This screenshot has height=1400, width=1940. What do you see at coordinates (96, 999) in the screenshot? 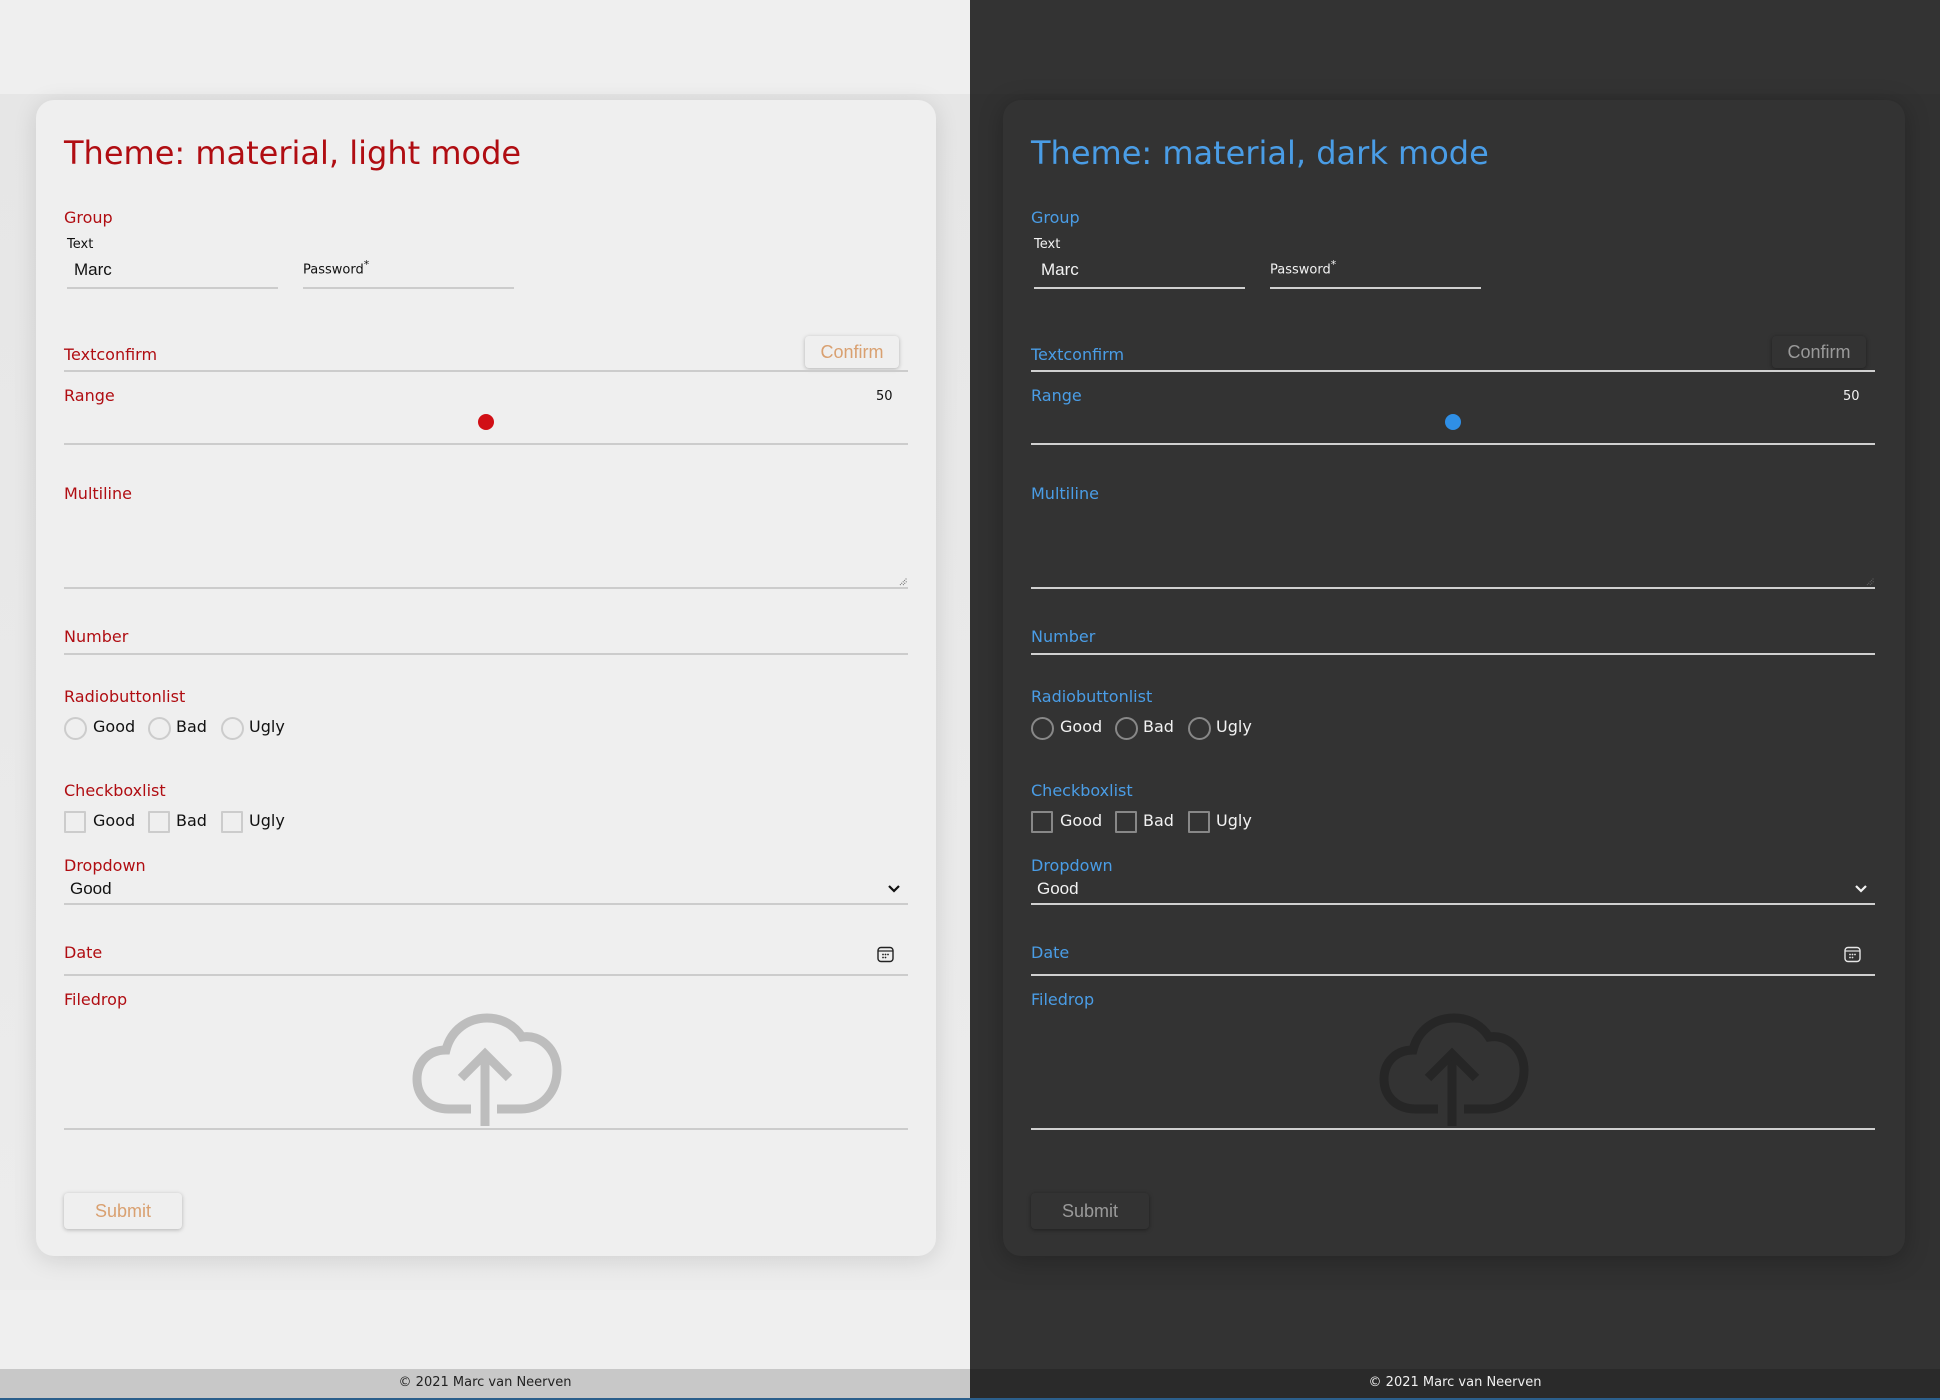
I see `filedrop-label: Filedrop` at bounding box center [96, 999].